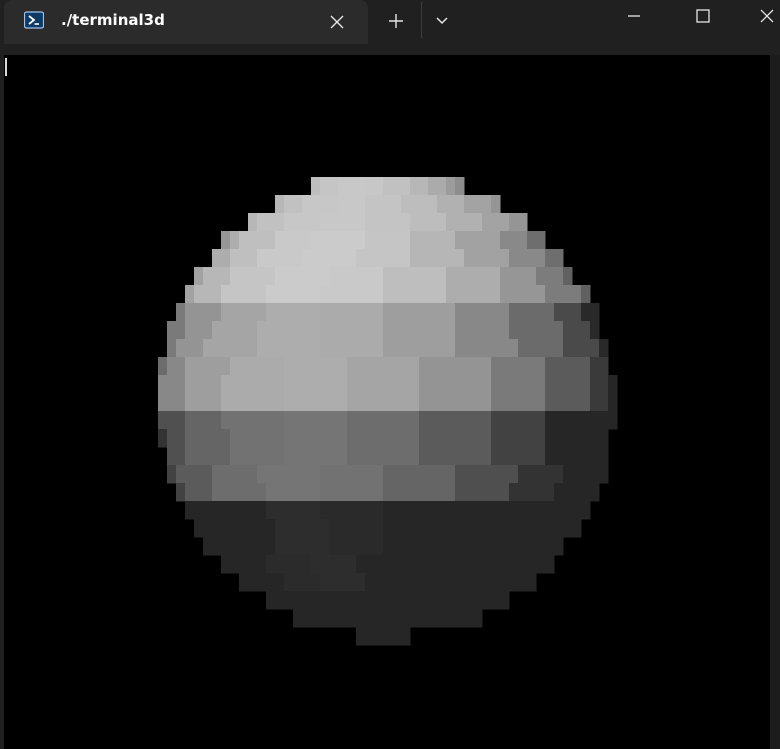 This screenshot has width=780, height=749. Describe the element at coordinates (775, 402) in the screenshot. I see `scrollbar` at that location.